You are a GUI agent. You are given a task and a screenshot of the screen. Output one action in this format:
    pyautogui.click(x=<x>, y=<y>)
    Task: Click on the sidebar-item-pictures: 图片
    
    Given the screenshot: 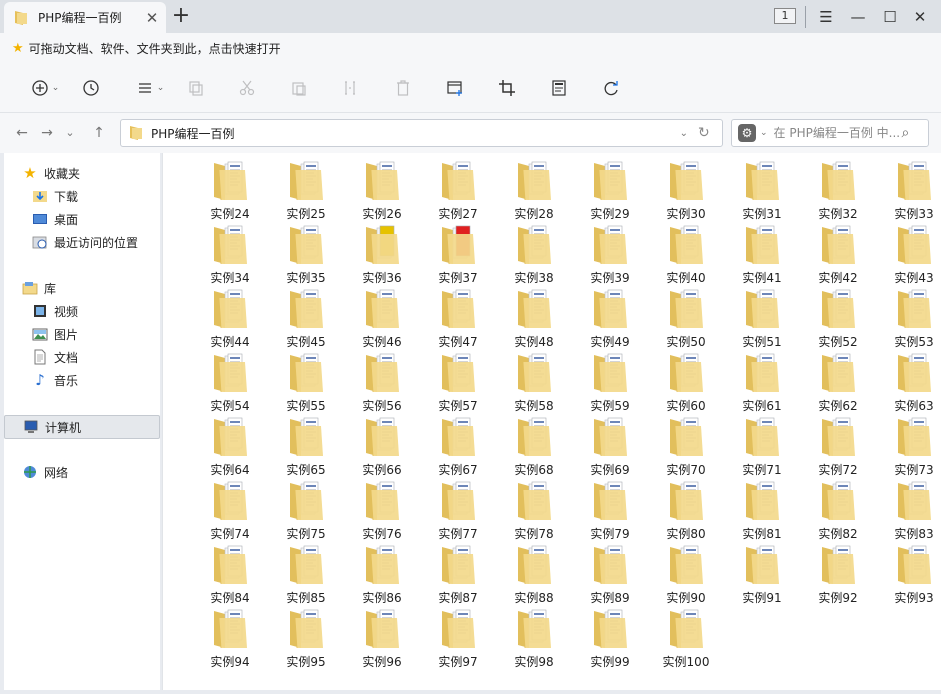 What is the action you would take?
    pyautogui.click(x=82, y=334)
    